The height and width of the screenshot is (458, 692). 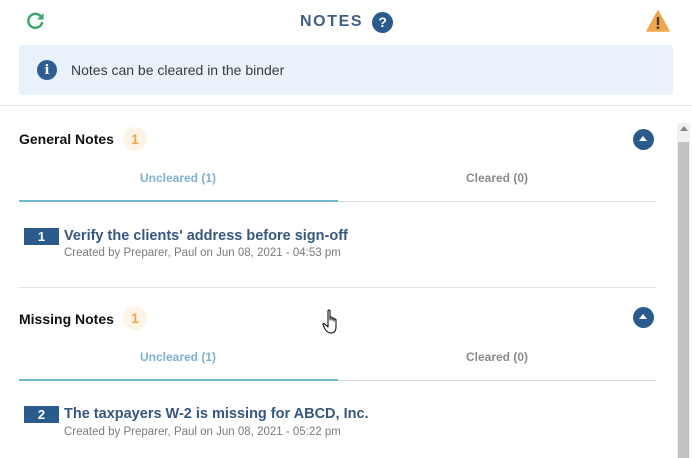 I want to click on scroll-up-arrow-icon, so click(x=684, y=128).